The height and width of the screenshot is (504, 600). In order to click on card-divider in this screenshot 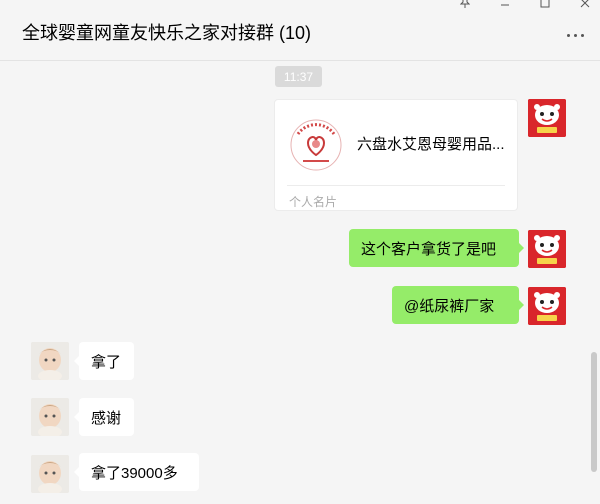, I will do `click(396, 185)`.